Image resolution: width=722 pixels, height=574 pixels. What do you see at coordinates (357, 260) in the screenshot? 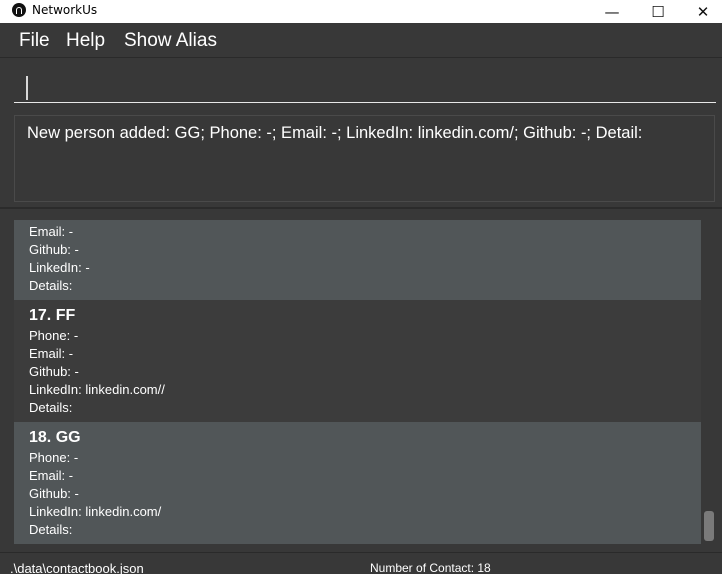
I see `person-card: Email: - Github: - LinkedIn: - Details:` at bounding box center [357, 260].